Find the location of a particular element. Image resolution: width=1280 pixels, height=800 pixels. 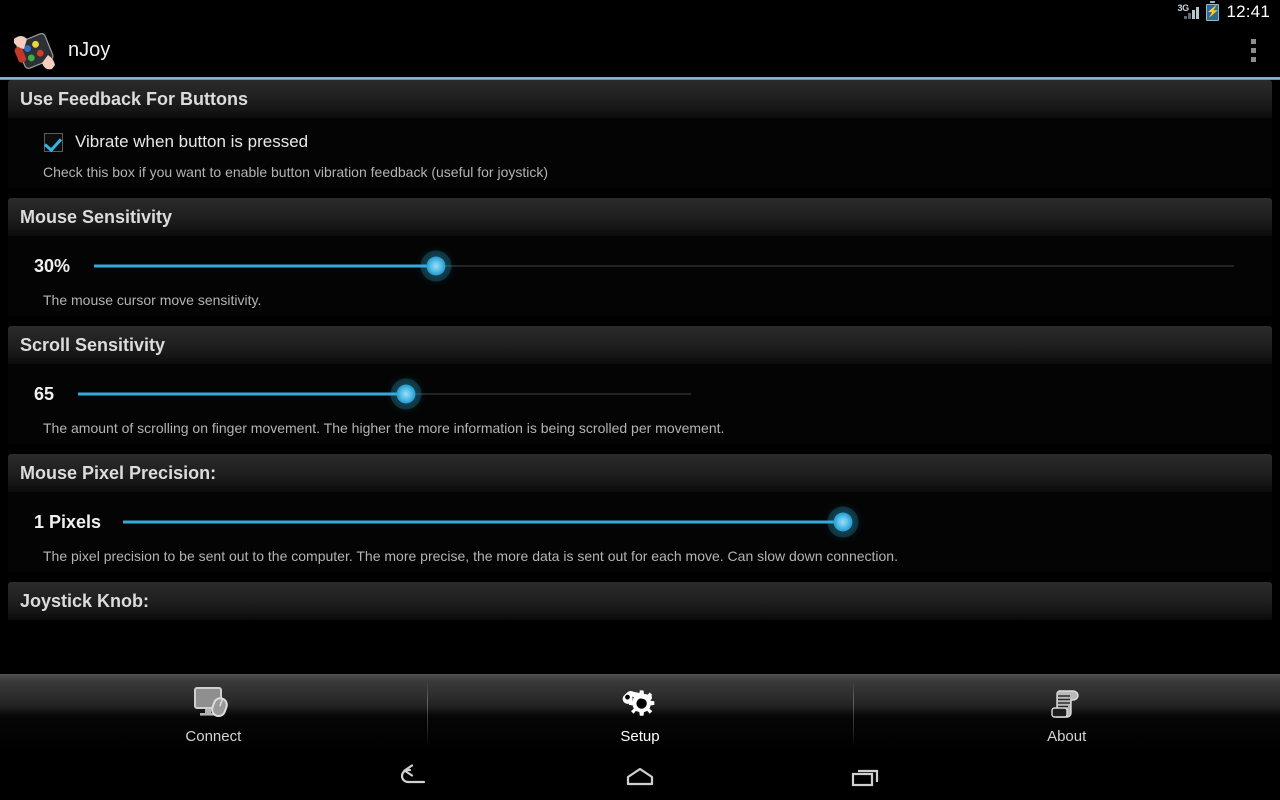

android-navigation-bar is located at coordinates (640, 777).